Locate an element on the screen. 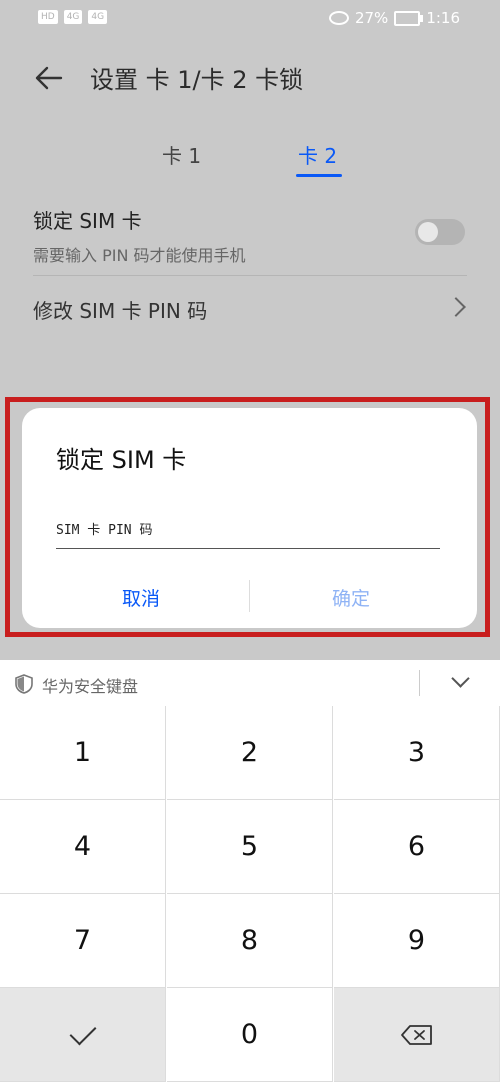 The height and width of the screenshot is (1083, 500). backspace-icon is located at coordinates (416, 1034).